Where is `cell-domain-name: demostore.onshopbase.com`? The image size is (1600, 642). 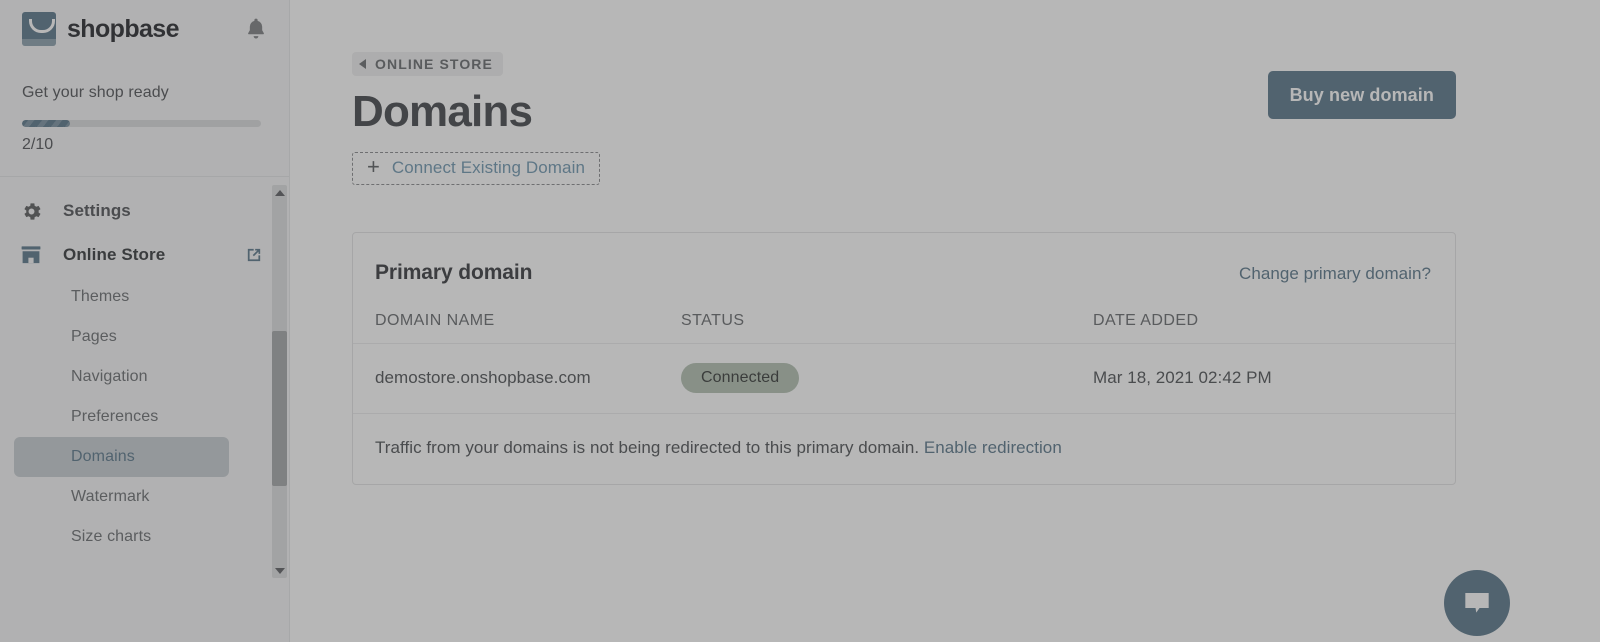
cell-domain-name: demostore.onshopbase.com is located at coordinates (483, 378).